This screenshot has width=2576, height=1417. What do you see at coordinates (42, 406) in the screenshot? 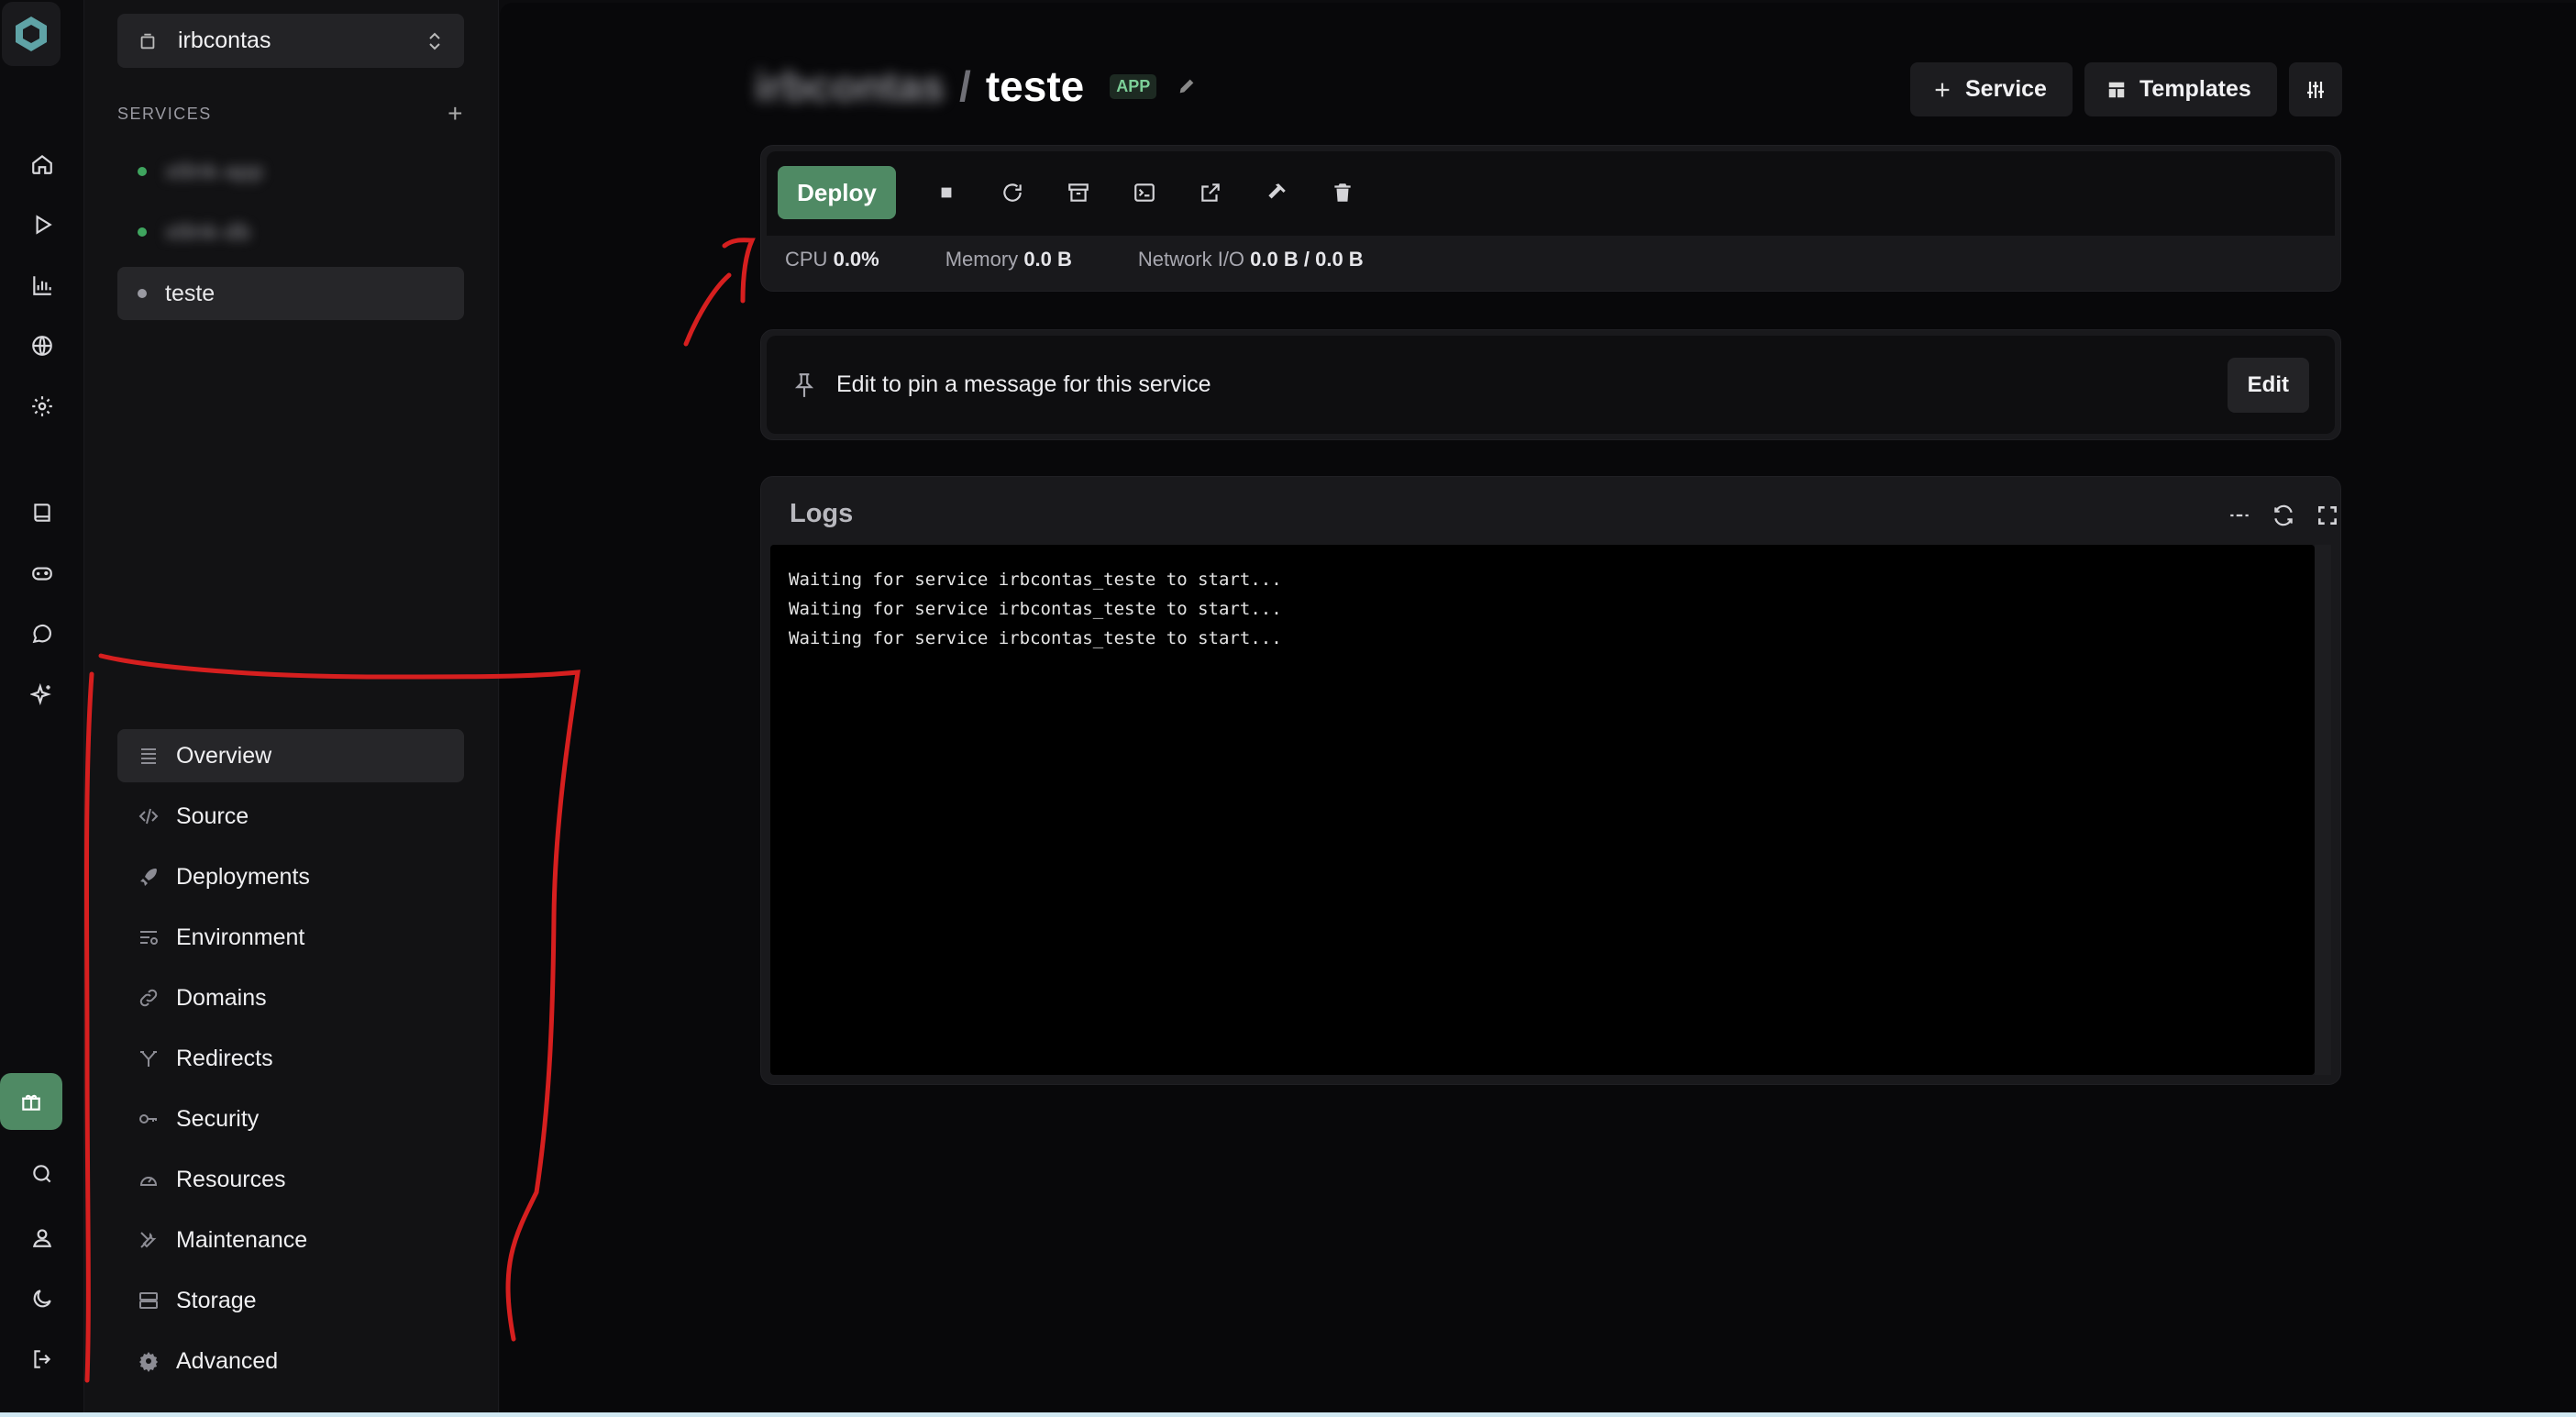
I see `settings-icon` at bounding box center [42, 406].